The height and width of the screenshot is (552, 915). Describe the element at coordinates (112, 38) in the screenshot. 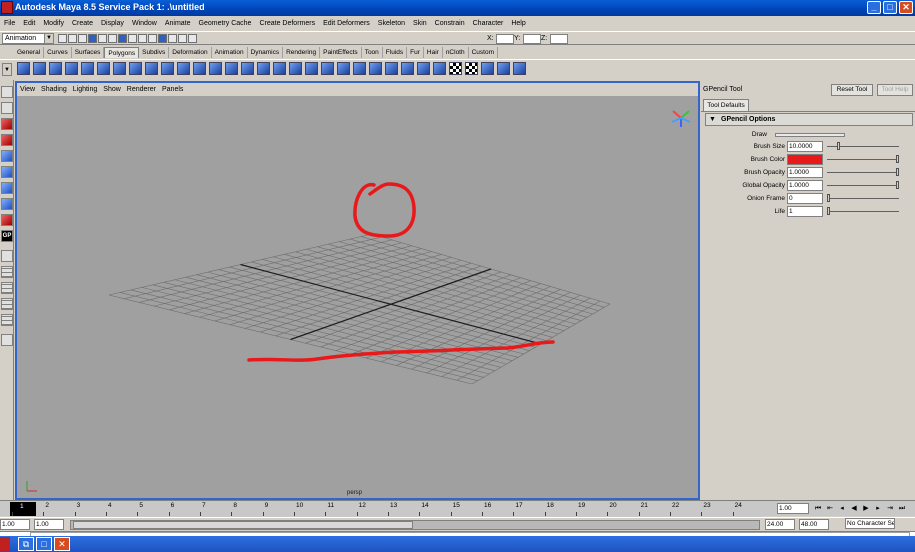

I see `select-by-component-icon` at that location.